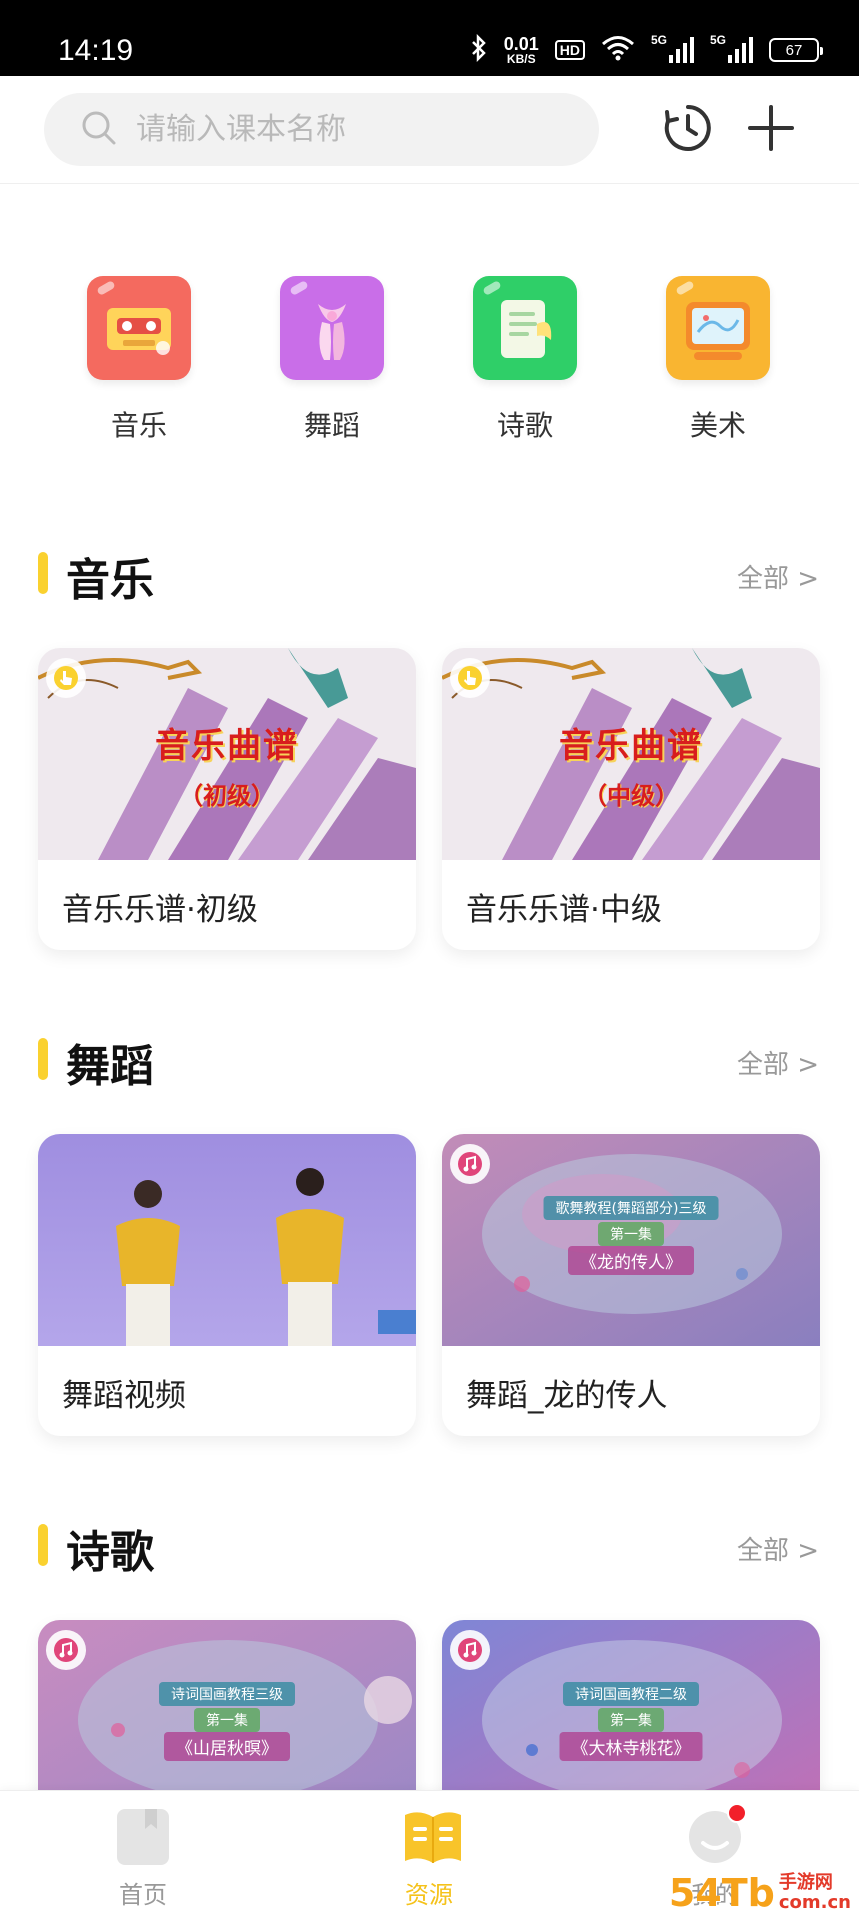  I want to click on signal-2: 5G, so click(731, 48).